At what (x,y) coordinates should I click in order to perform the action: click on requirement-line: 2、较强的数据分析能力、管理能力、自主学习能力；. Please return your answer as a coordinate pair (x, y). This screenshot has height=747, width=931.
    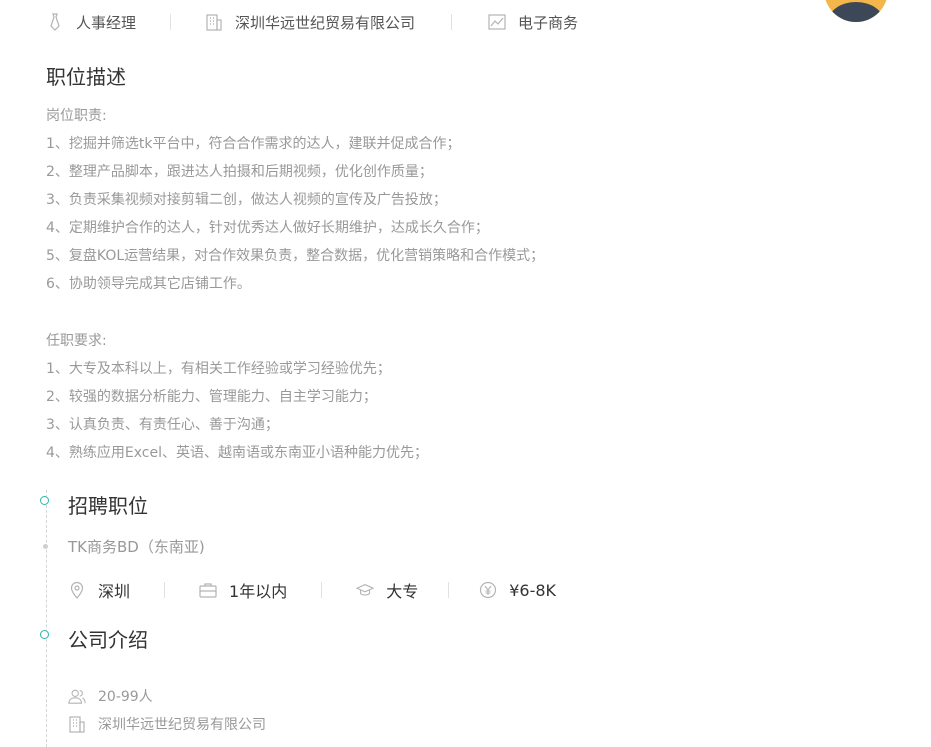
    Looking at the image, I should click on (211, 397).